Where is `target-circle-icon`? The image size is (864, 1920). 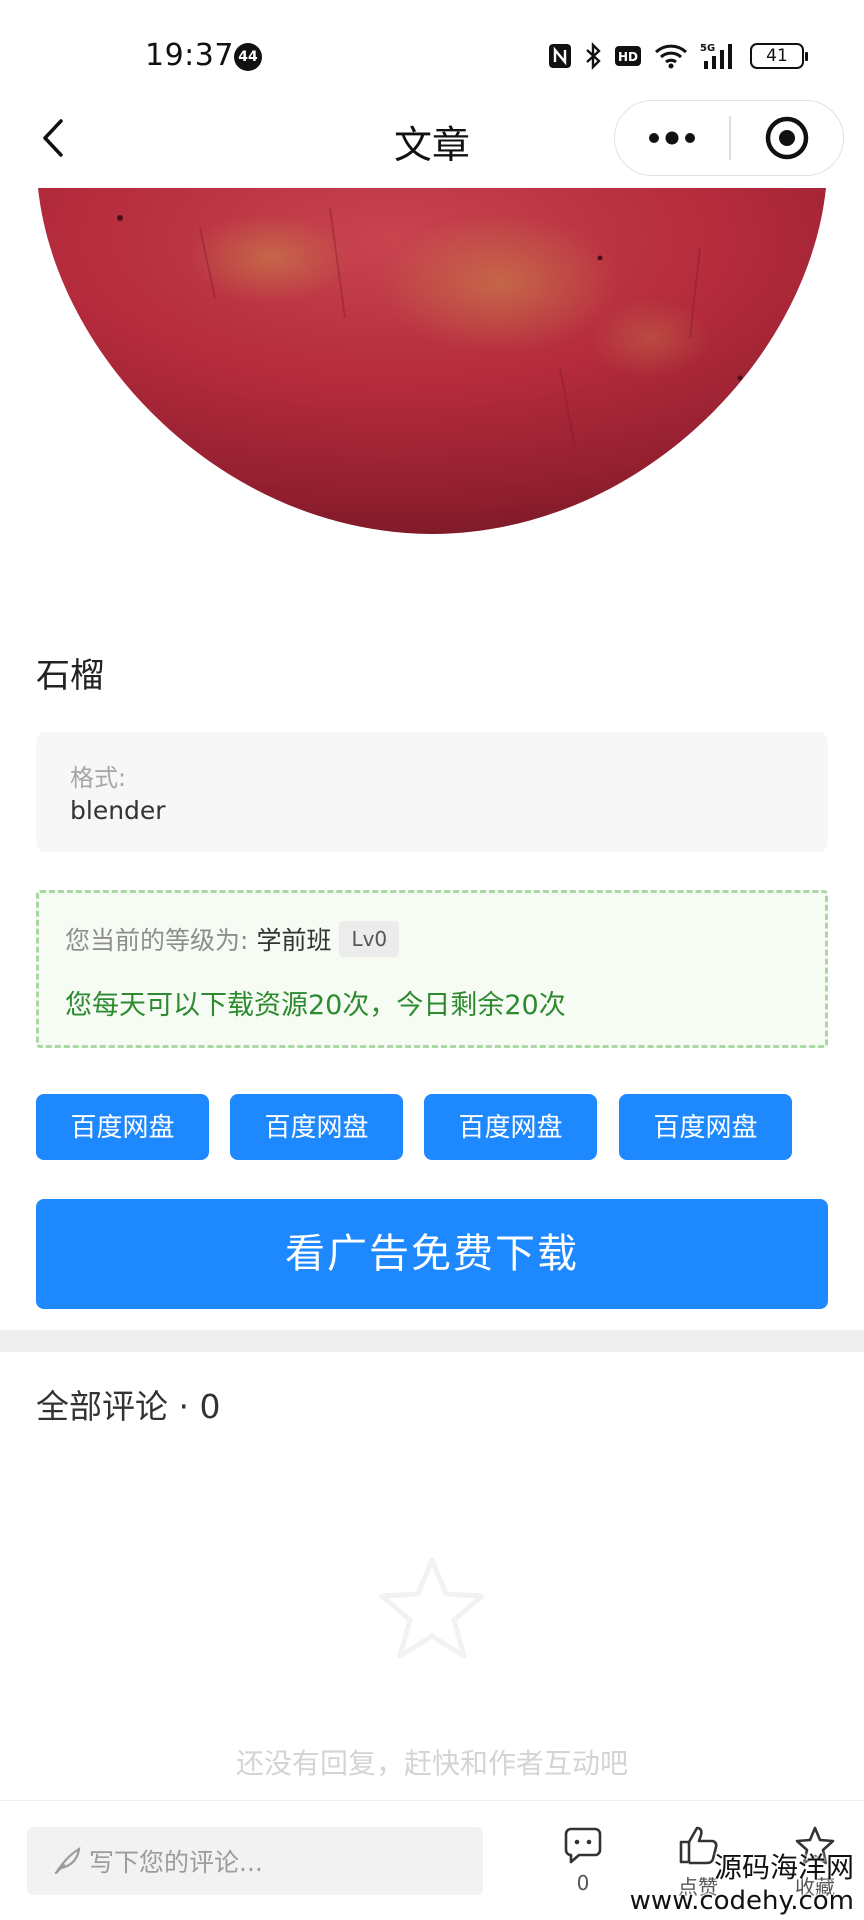
target-circle-icon is located at coordinates (786, 138).